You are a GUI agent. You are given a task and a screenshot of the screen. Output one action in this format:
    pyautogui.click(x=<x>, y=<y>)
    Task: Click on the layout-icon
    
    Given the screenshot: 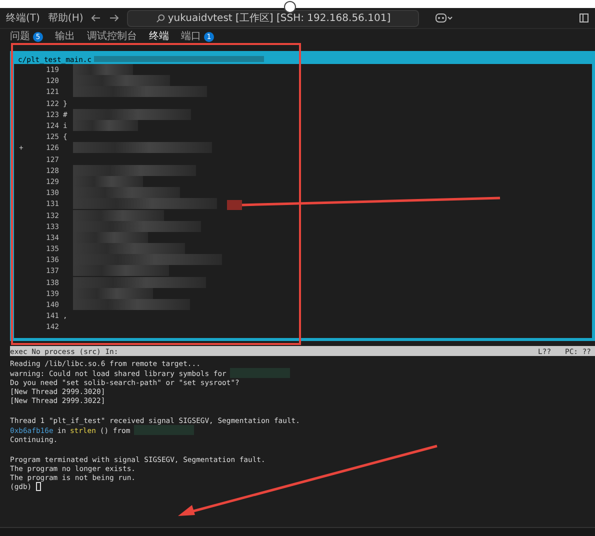 What is the action you would take?
    pyautogui.click(x=584, y=18)
    